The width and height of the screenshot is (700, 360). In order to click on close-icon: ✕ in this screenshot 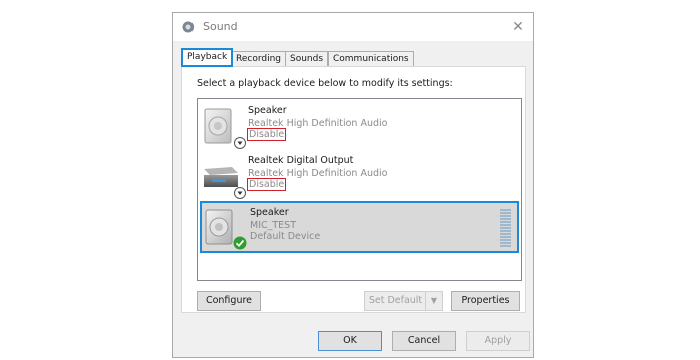, I will do `click(518, 27)`.